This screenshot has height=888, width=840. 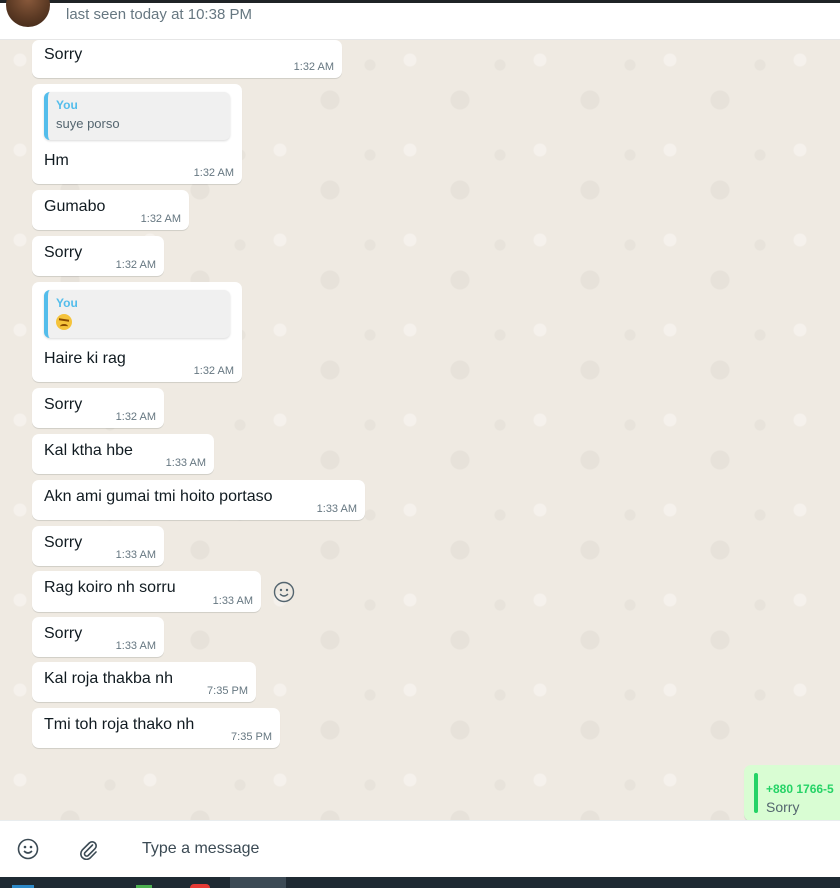 What do you see at coordinates (159, 14) in the screenshot?
I see `last-seen-status: last seen today at 10:38 PM` at bounding box center [159, 14].